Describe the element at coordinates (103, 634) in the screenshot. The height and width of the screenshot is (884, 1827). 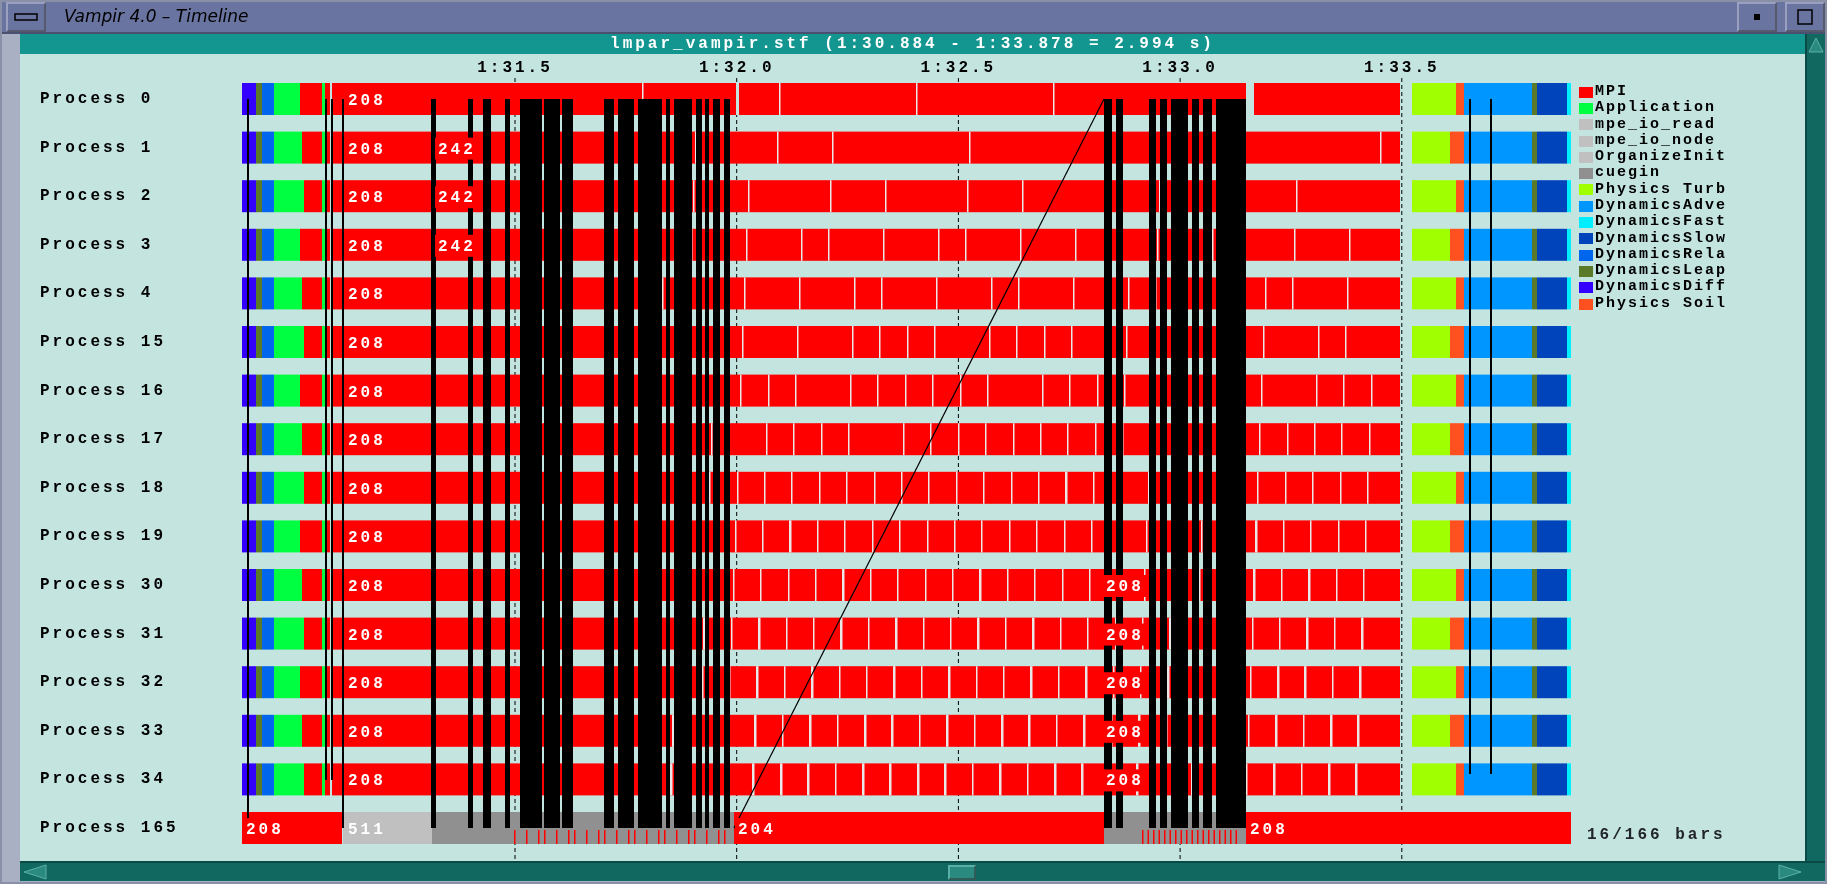
I see `process-name: Process 31` at that location.